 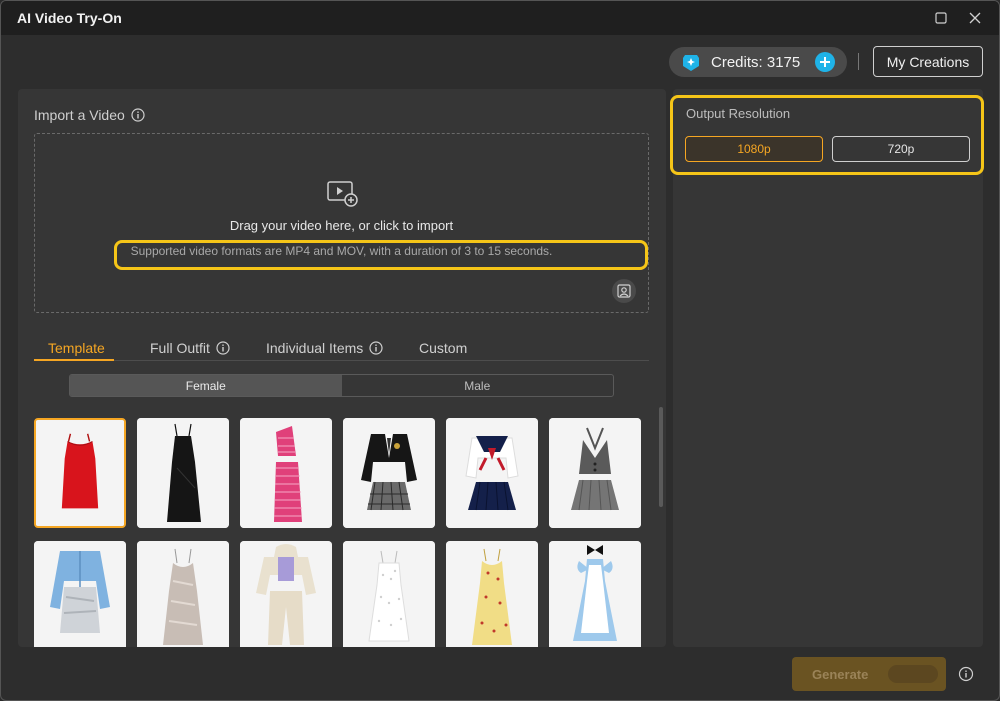 I want to click on generate-label: Generate, so click(x=840, y=674).